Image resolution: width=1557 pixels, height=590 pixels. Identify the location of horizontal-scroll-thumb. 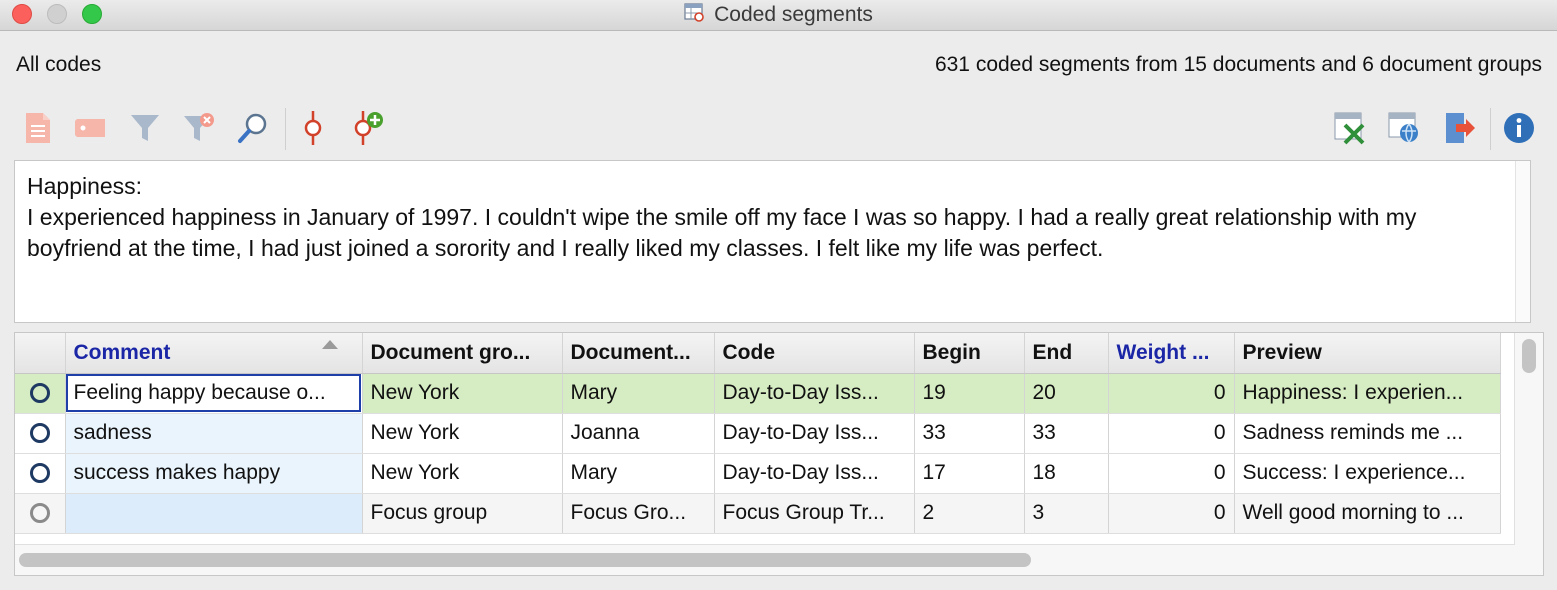
(525, 560).